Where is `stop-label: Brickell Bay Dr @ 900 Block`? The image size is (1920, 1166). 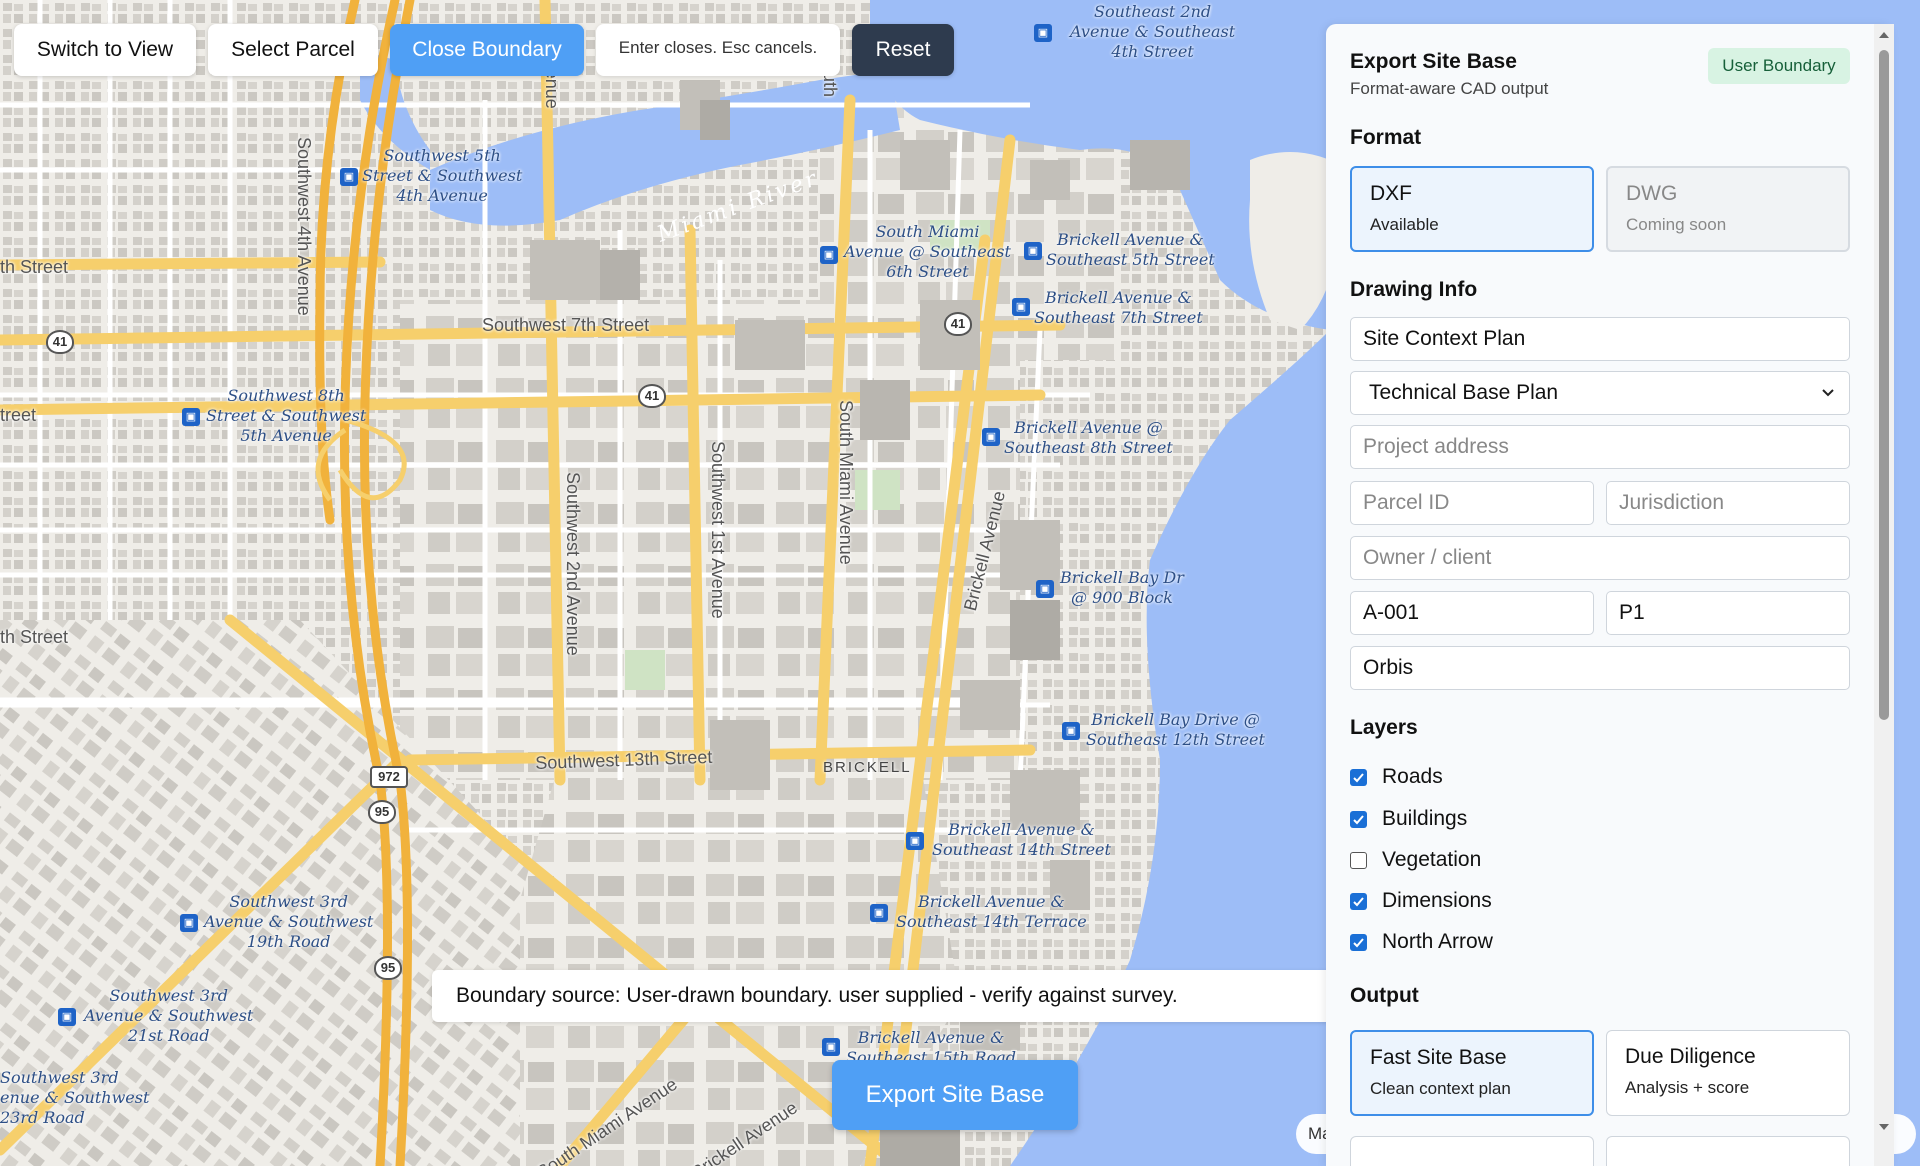 stop-label: Brickell Bay Dr @ 900 Block is located at coordinates (1122, 587).